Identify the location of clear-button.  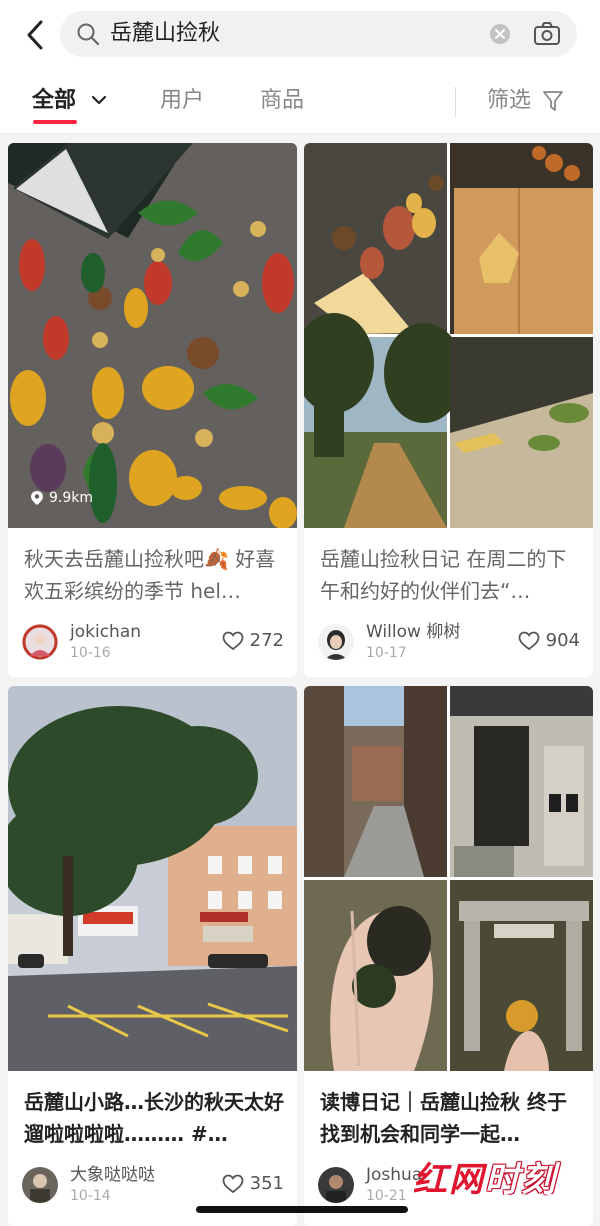
(500, 34).